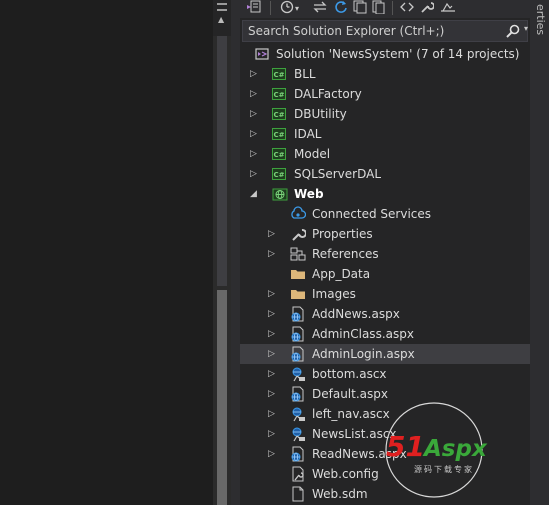 This screenshot has height=505, width=549. I want to click on watermark-num: 51, so click(405, 446).